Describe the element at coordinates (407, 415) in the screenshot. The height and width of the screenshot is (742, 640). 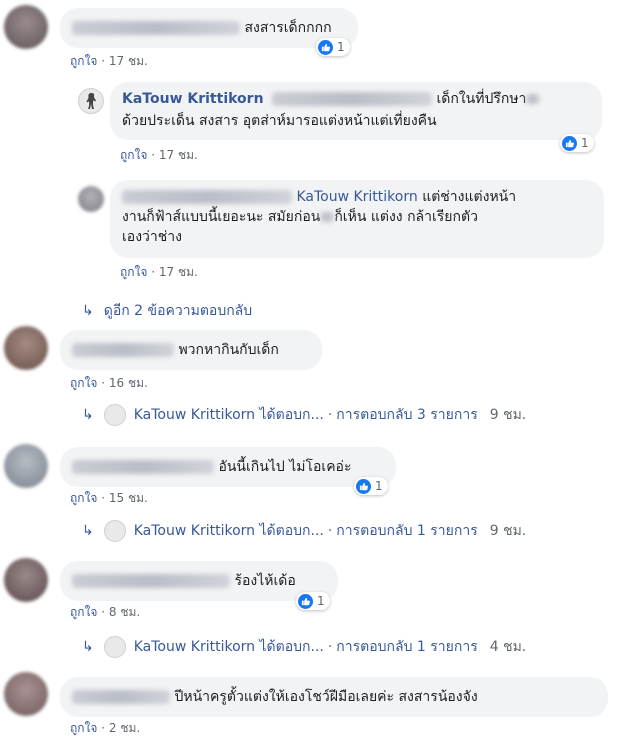
I see `reply-count: การตอบกลับ 3 รายการ` at that location.